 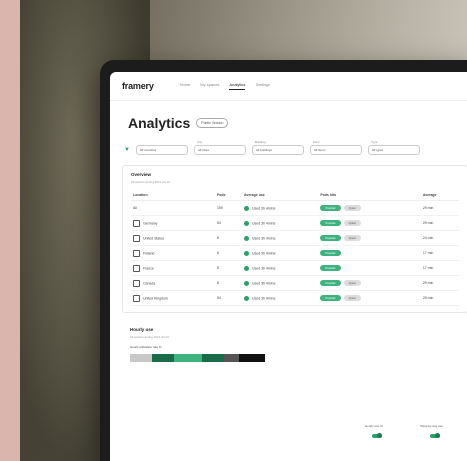 I want to click on location-name: All, so click(x=135, y=208).